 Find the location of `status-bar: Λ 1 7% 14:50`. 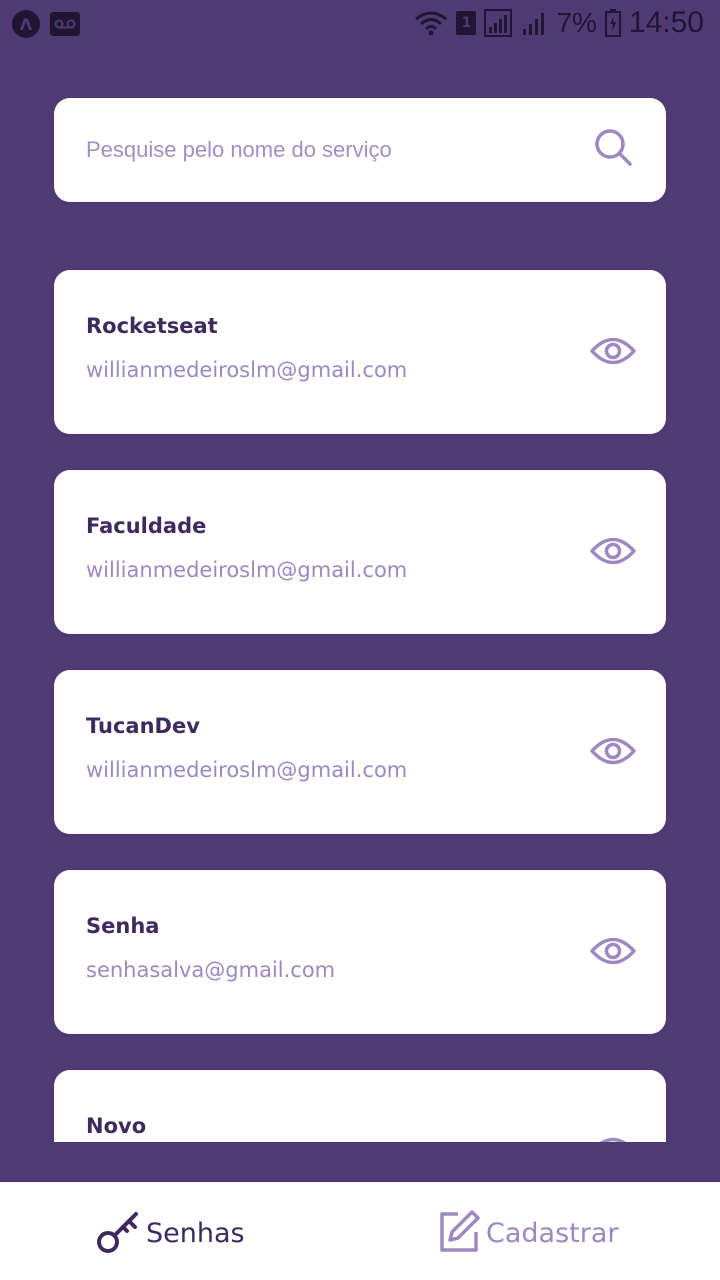

status-bar: Λ 1 7% 14:50 is located at coordinates (360, 25).